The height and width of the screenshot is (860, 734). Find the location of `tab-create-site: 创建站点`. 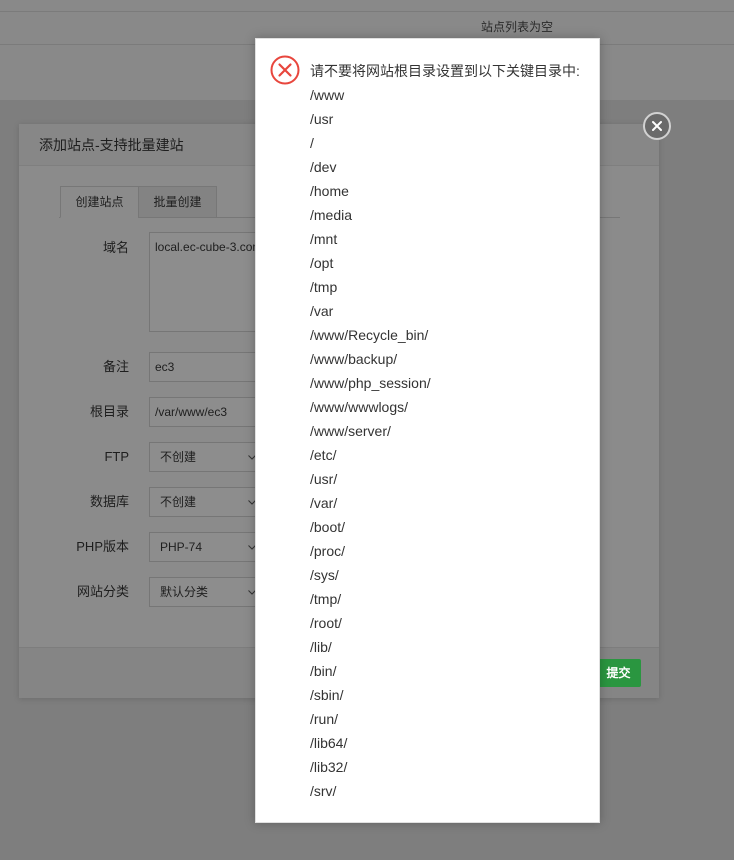

tab-create-site: 创建站点 is located at coordinates (99, 202).